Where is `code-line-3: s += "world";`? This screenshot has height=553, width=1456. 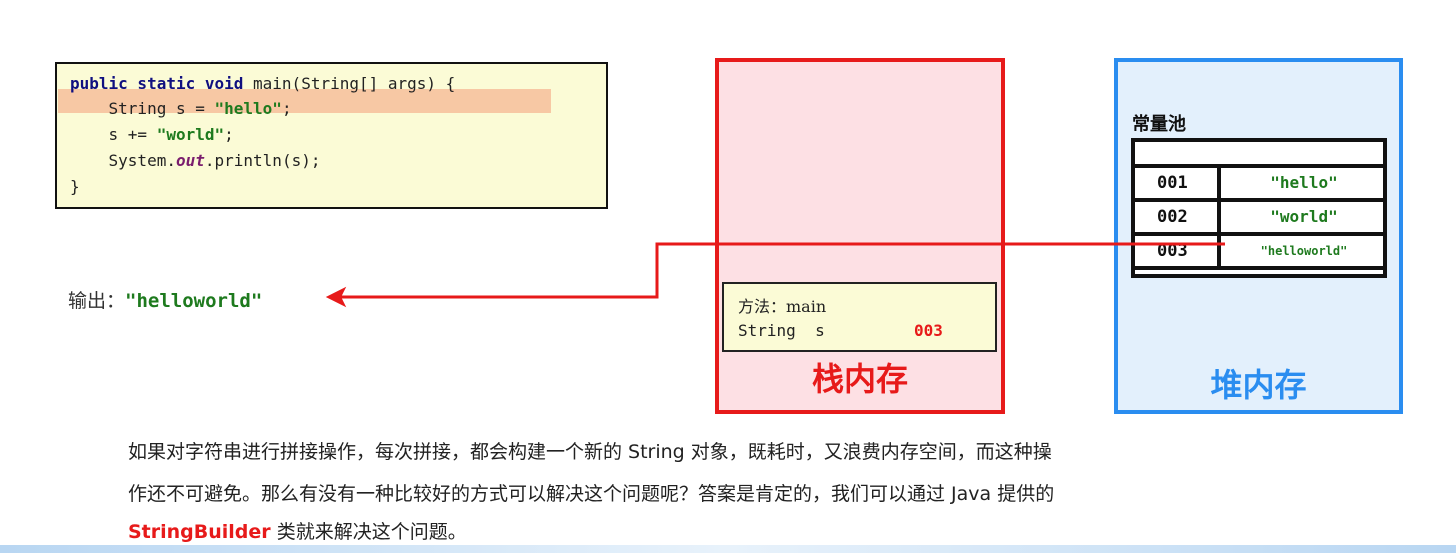
code-line-3: s += "world"; is located at coordinates (152, 135).